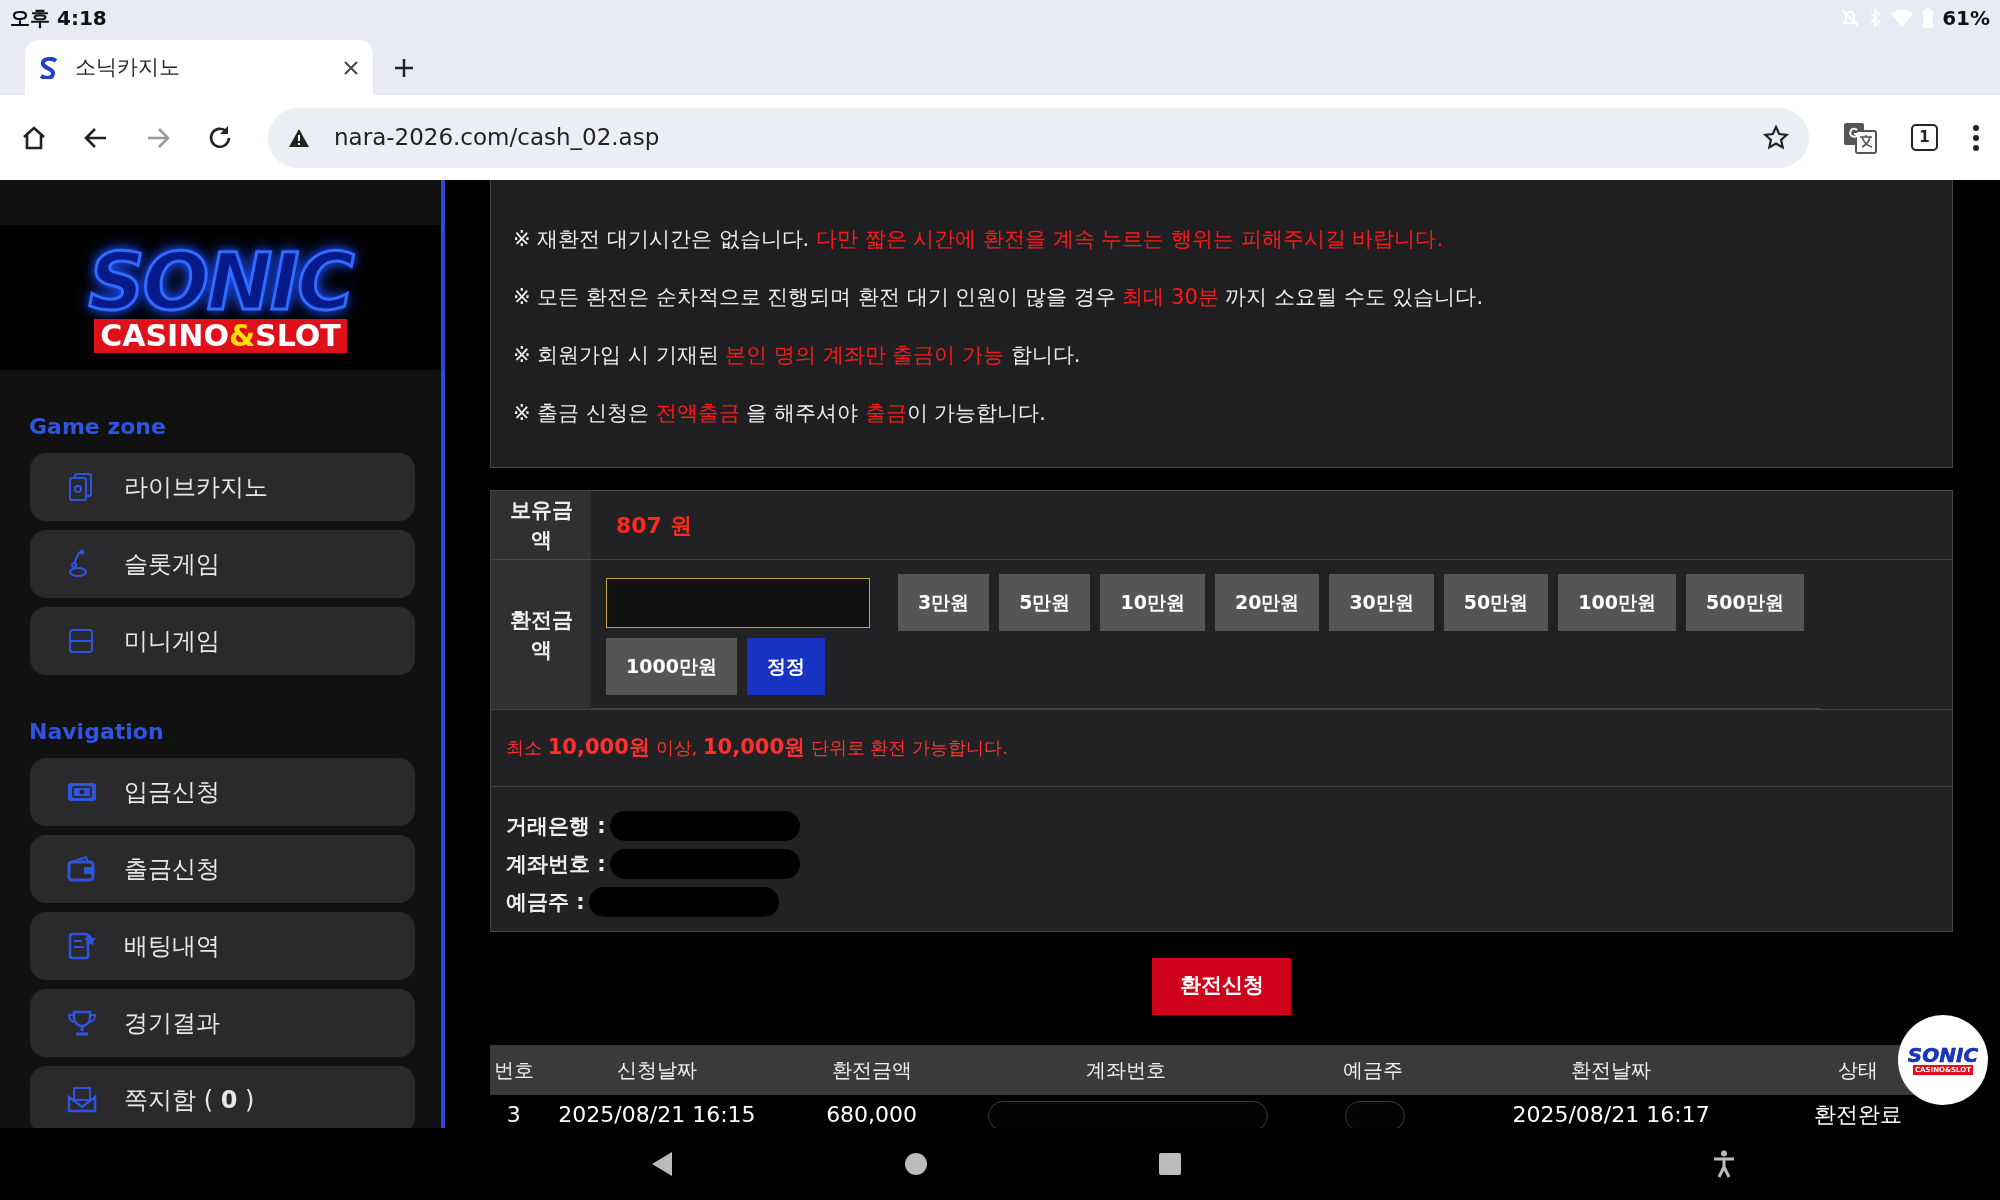 Image resolution: width=2000 pixels, height=1200 pixels. Describe the element at coordinates (1976, 137) in the screenshot. I see `more-icon` at that location.